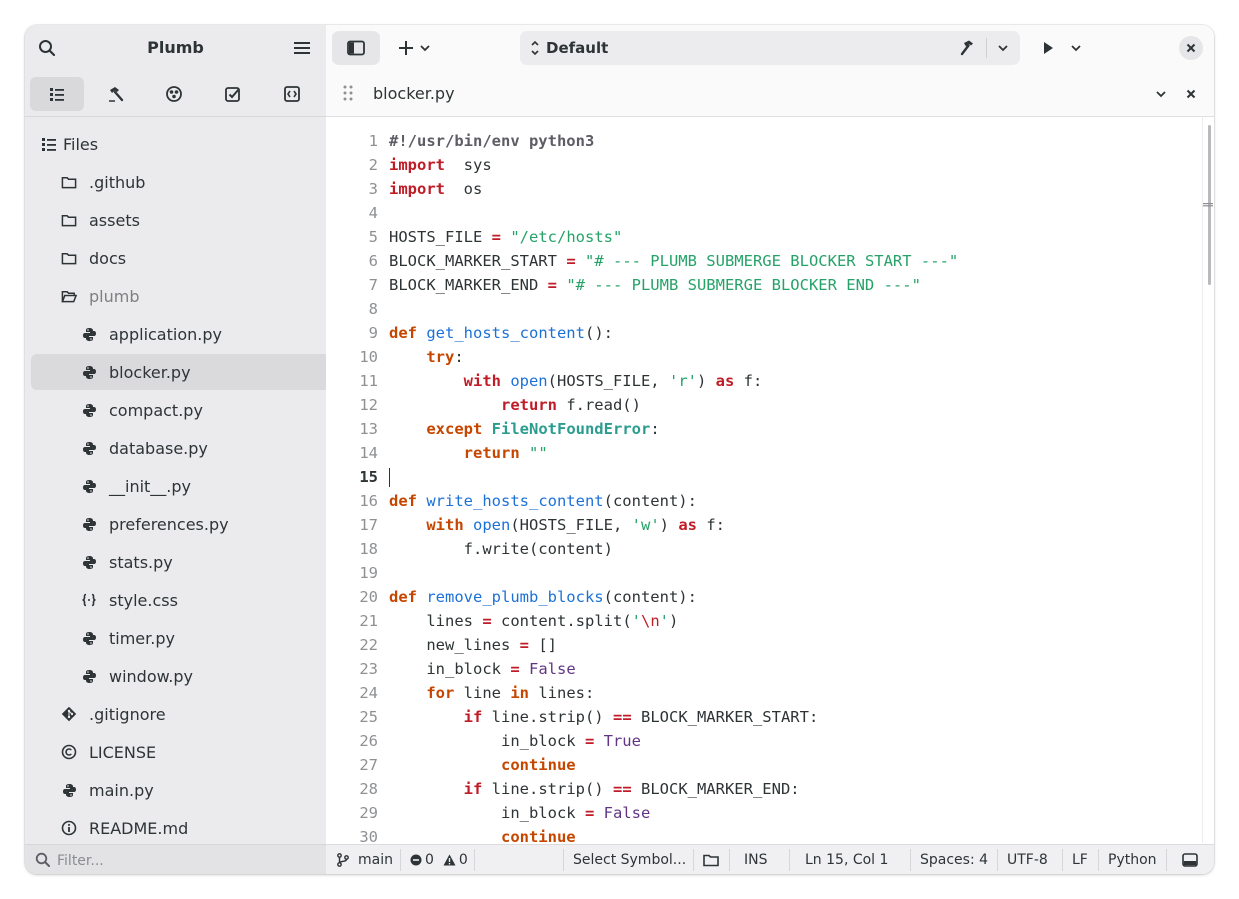 The image size is (1239, 899). What do you see at coordinates (543, 597) in the screenshot?
I see `code-line: def remove_plumb_blocks(content):` at bounding box center [543, 597].